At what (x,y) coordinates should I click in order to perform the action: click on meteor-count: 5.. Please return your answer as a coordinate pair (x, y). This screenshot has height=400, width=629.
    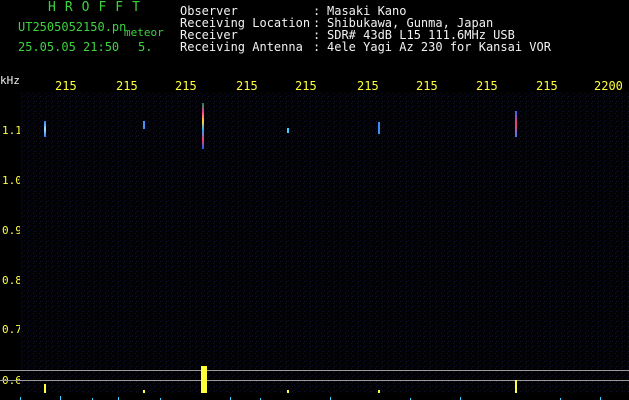
    Looking at the image, I should click on (145, 47).